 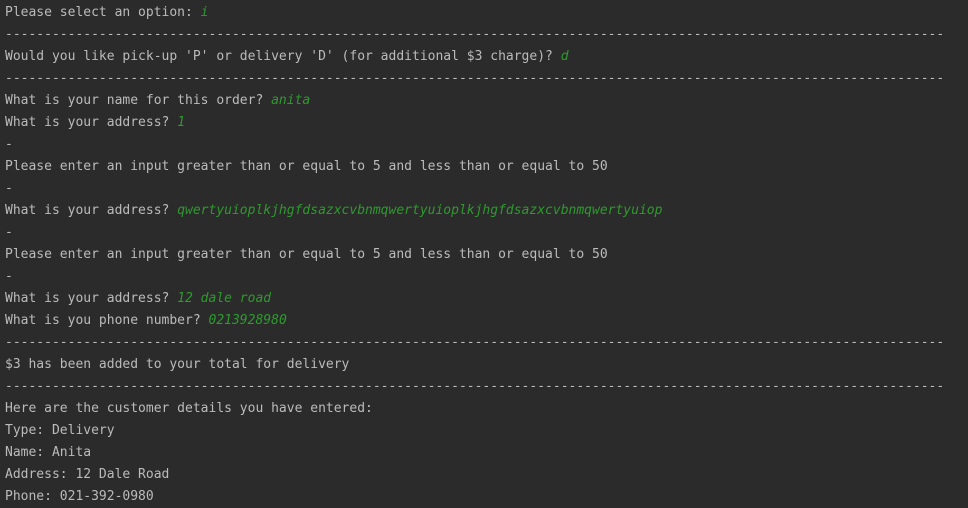 What do you see at coordinates (486, 475) in the screenshot?
I see `console-line: Address: 12 Dale Road` at bounding box center [486, 475].